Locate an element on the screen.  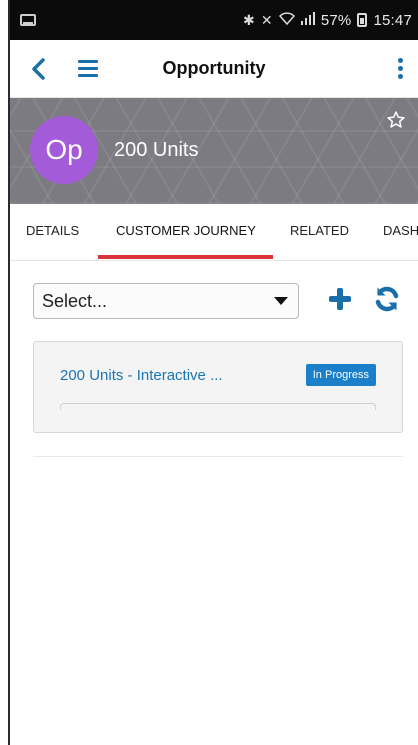
status-bar-left is located at coordinates (28, 20).